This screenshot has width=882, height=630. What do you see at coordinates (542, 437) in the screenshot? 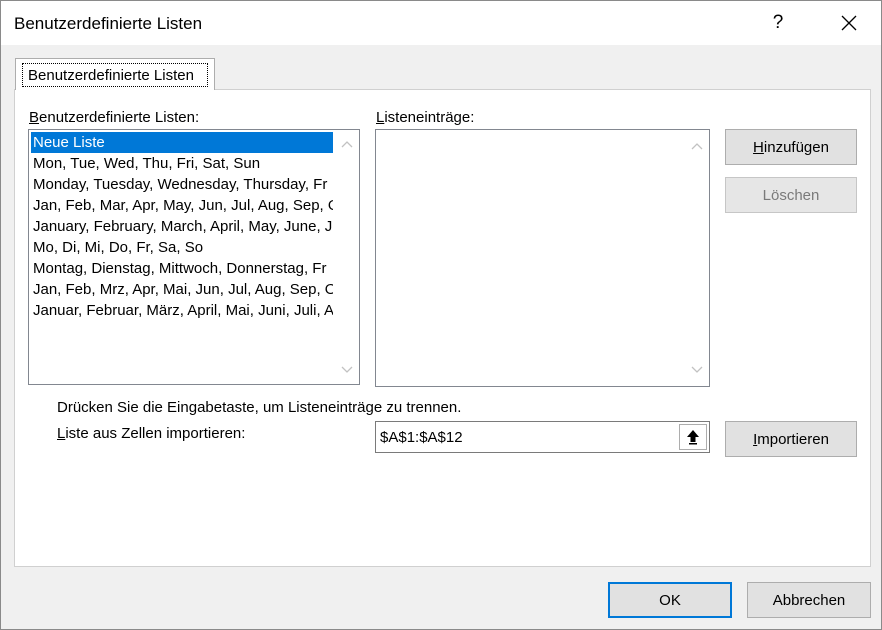
I see `import-range-input: $A$1:$A$12` at bounding box center [542, 437].